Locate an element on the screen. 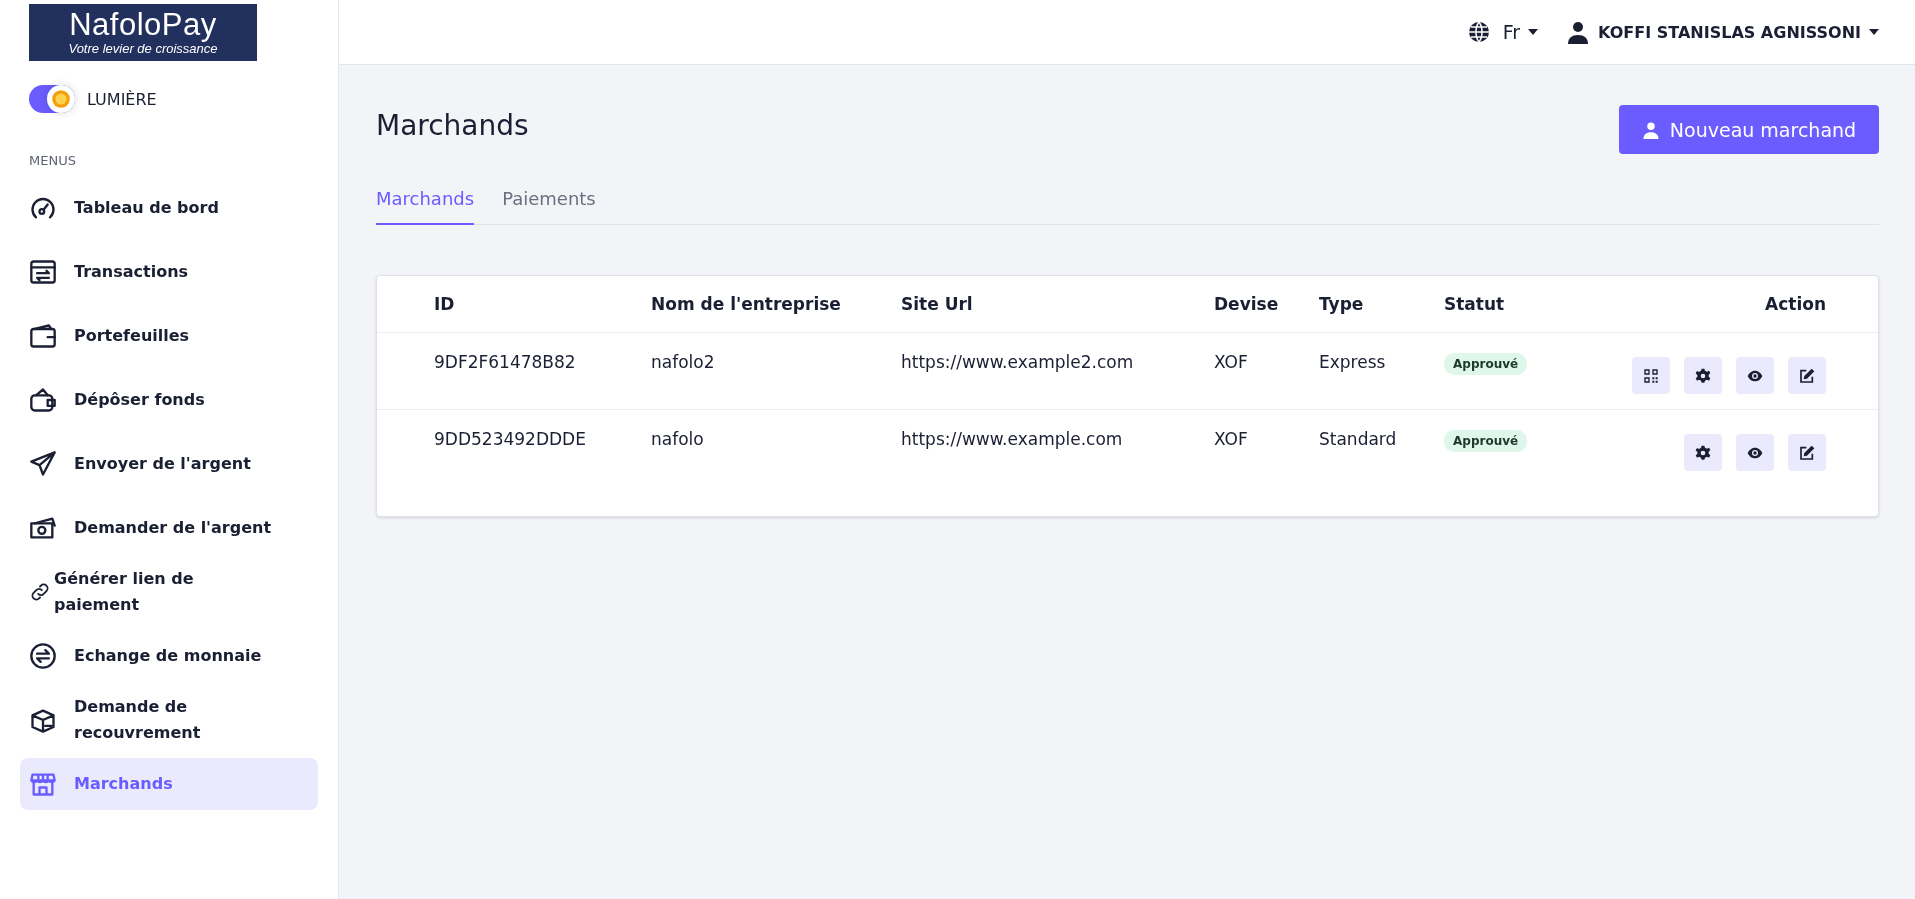 The height and width of the screenshot is (899, 1915). qr-code-button is located at coordinates (1651, 375).